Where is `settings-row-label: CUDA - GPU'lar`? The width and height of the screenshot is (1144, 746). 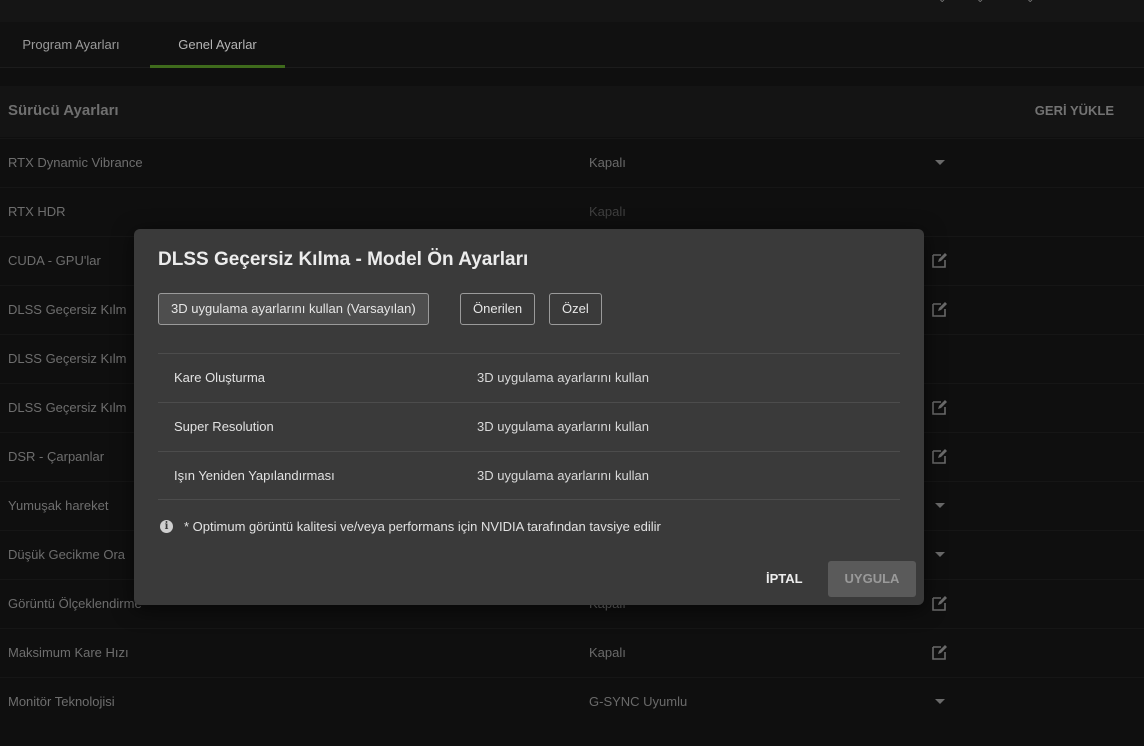
settings-row-label: CUDA - GPU'lar is located at coordinates (54, 260).